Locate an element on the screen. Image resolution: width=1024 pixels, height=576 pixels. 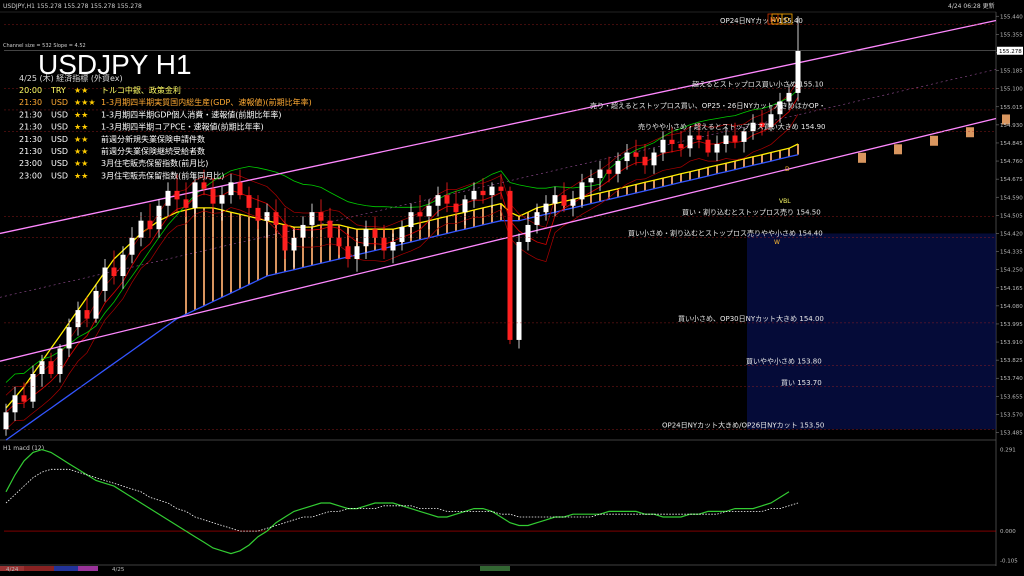
calendar-time: 21:30 is located at coordinates (30, 139).